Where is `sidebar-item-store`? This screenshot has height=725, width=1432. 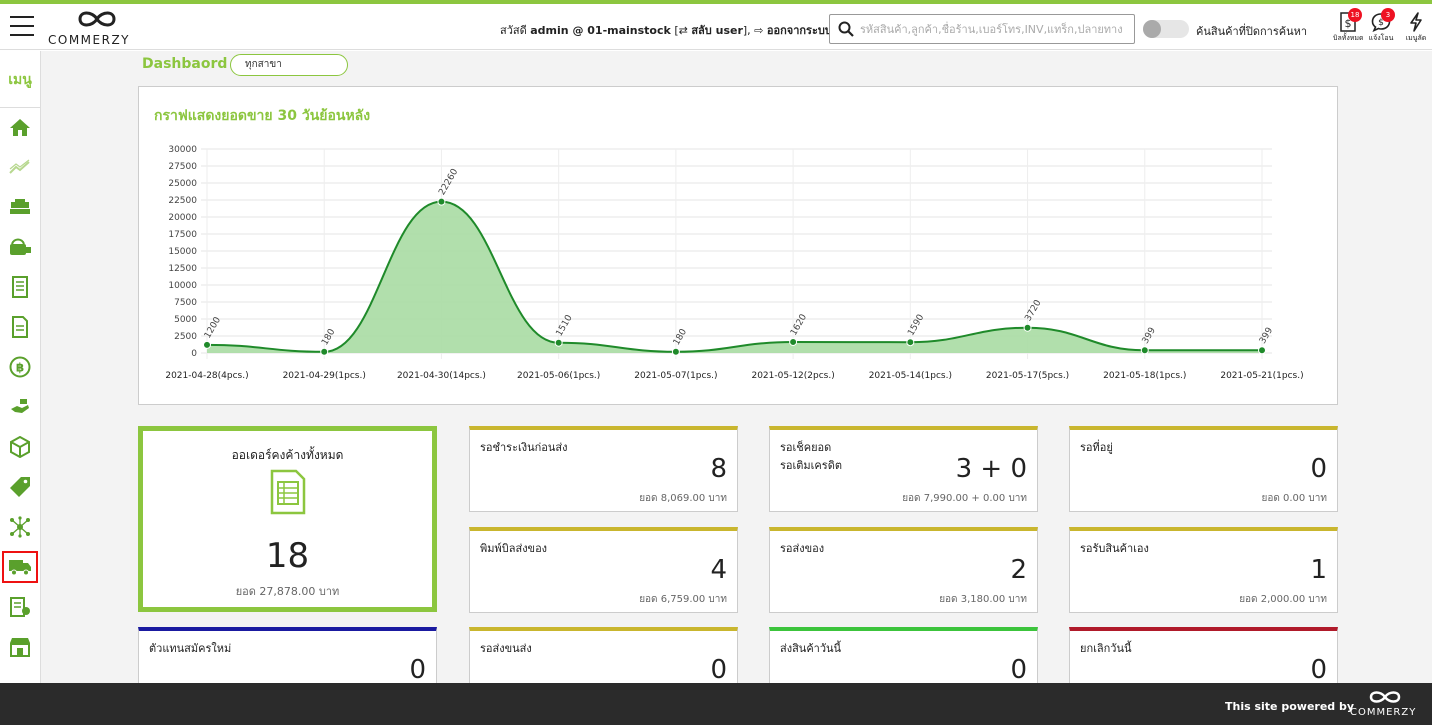 sidebar-item-store is located at coordinates (20, 647).